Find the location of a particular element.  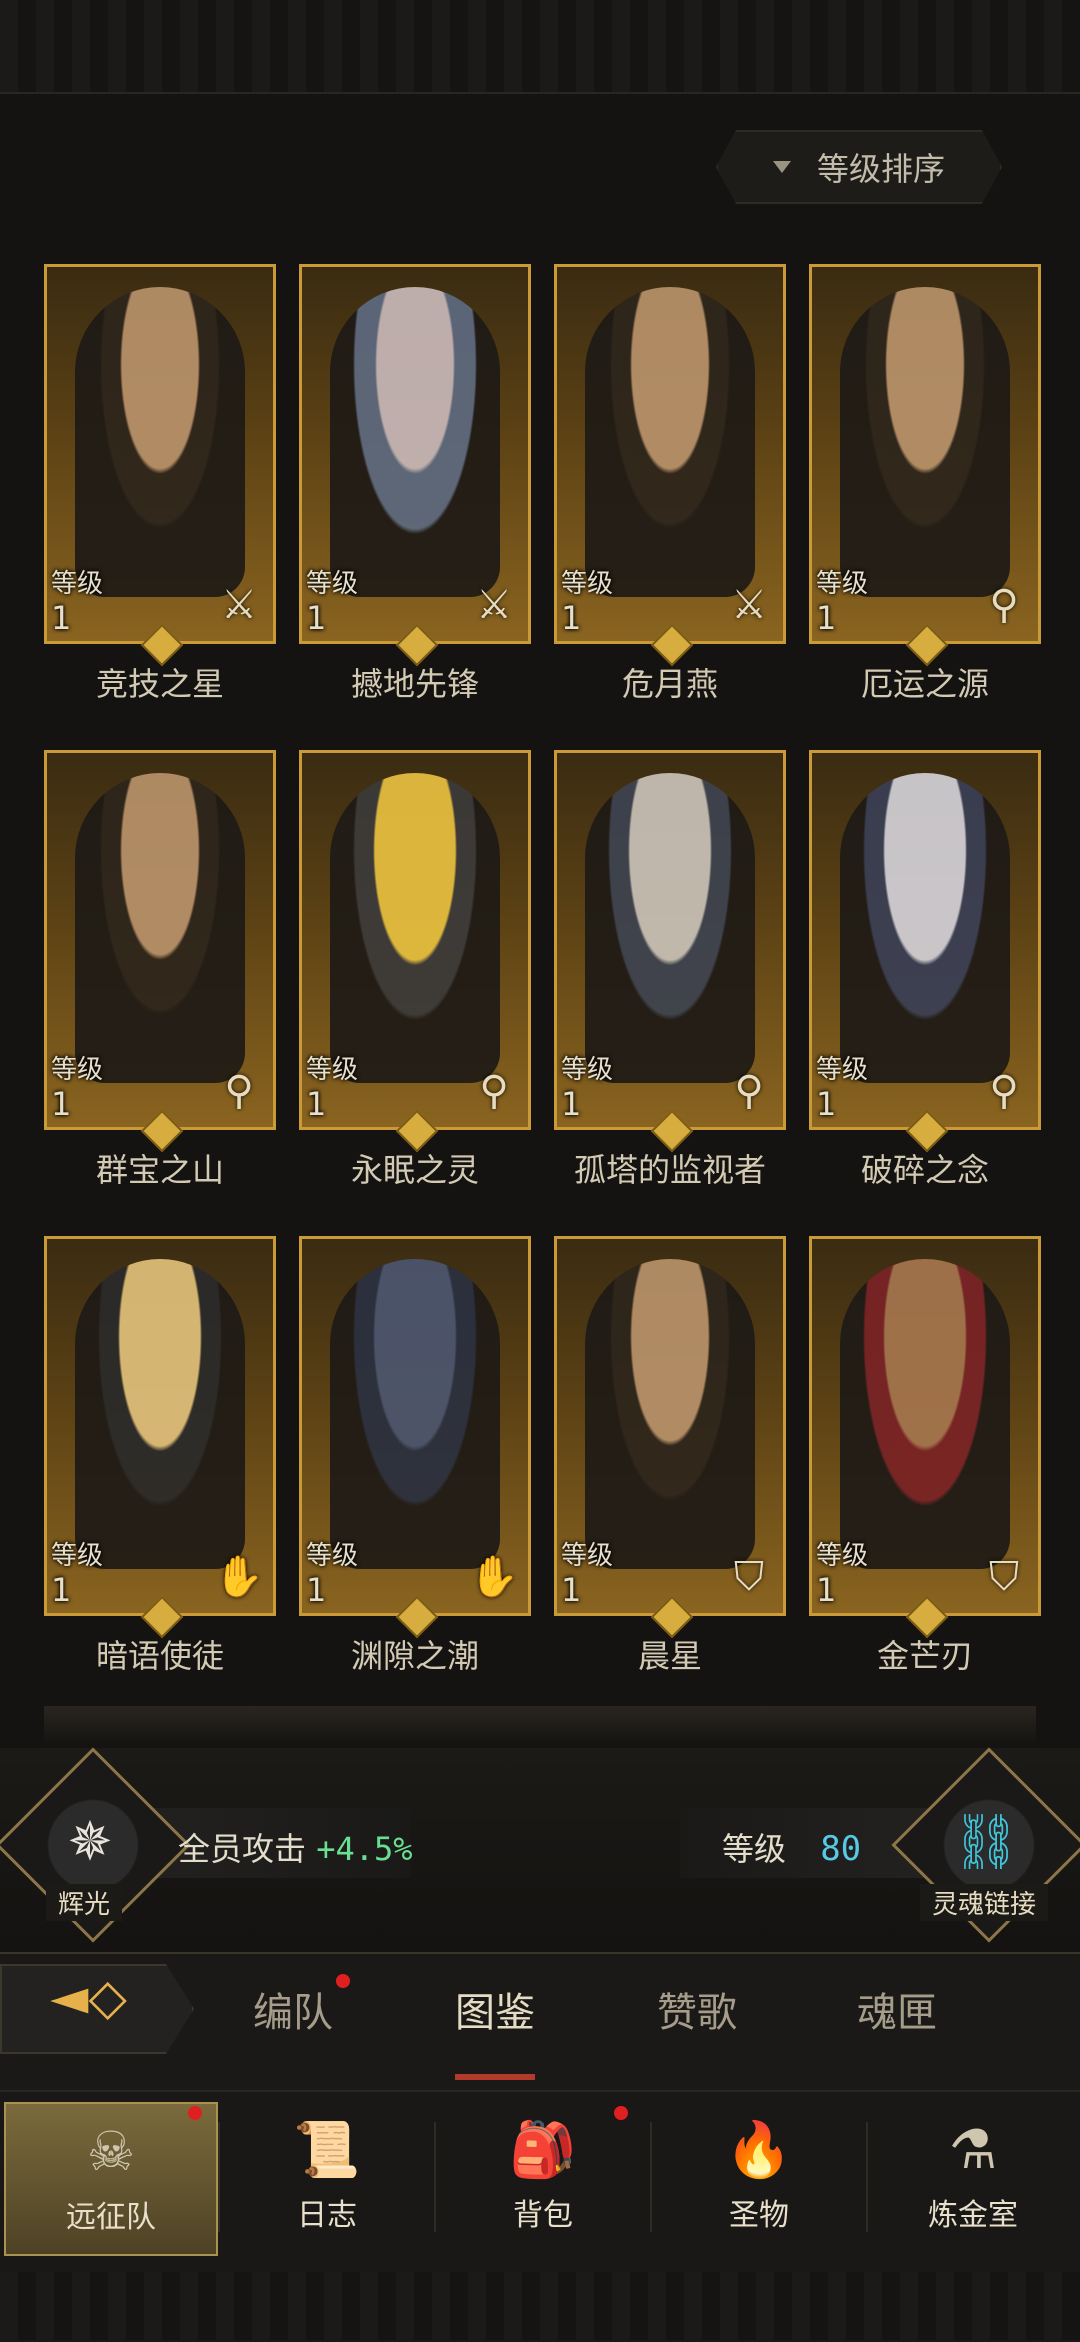

tab-soul-box: 魂匣 is located at coordinates (897, 2009).